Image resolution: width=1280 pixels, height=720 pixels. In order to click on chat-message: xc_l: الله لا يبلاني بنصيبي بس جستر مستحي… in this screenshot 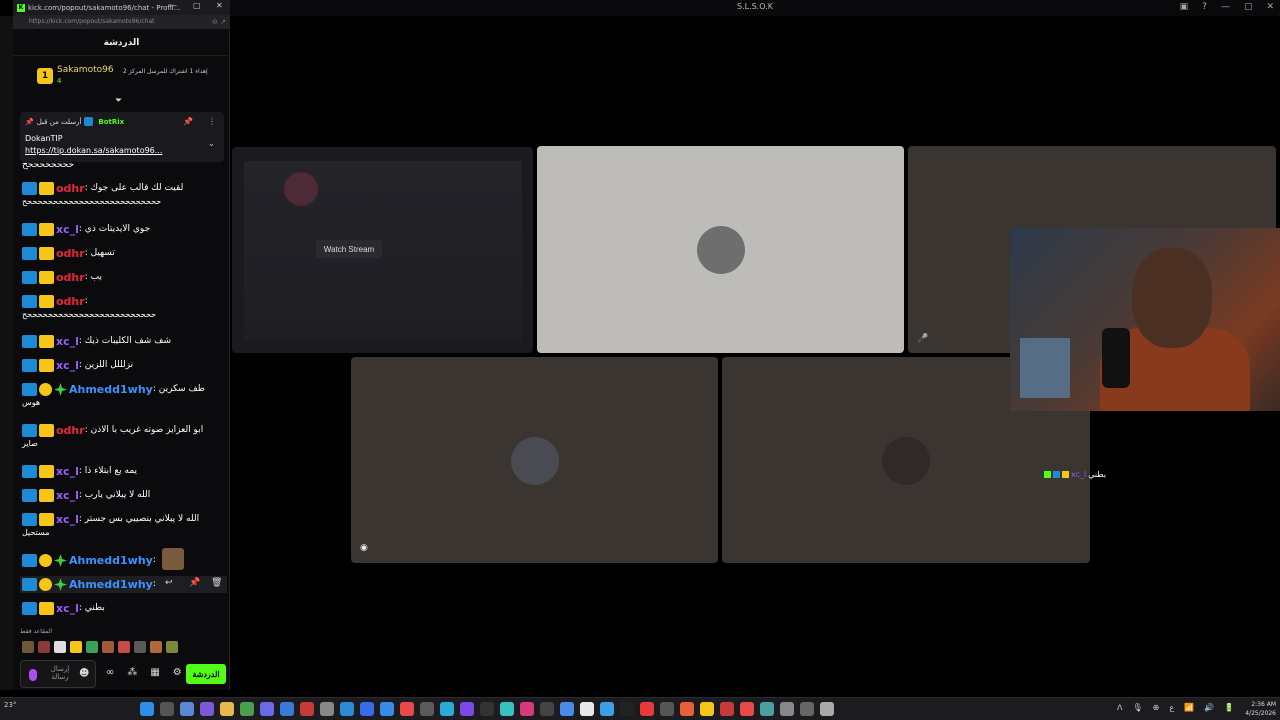, I will do `click(120, 525)`.